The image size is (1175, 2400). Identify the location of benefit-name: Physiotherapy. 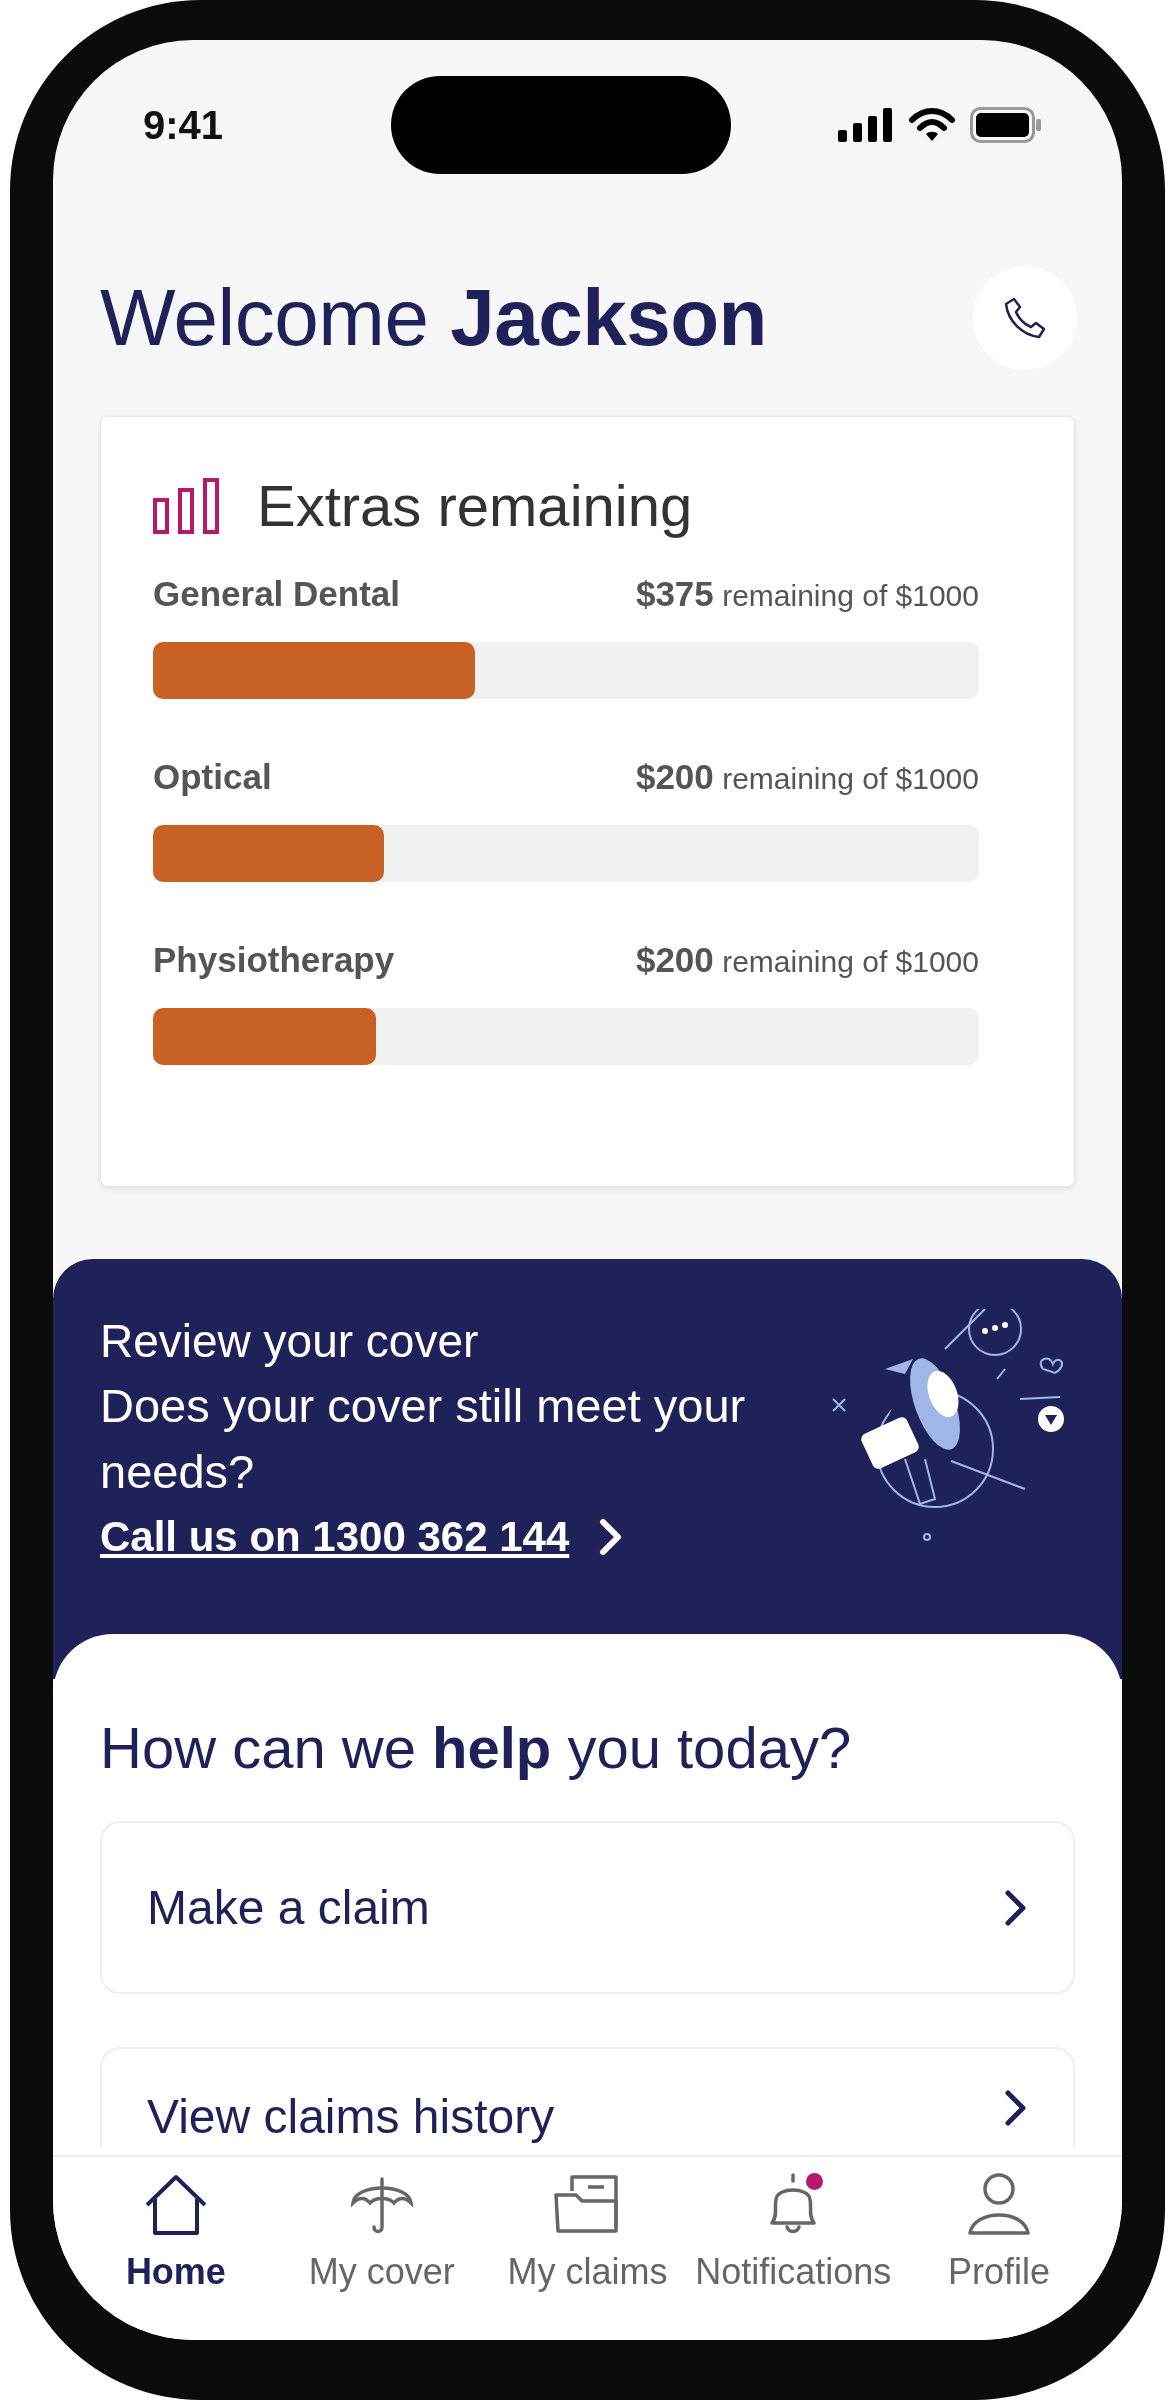
(274, 960).